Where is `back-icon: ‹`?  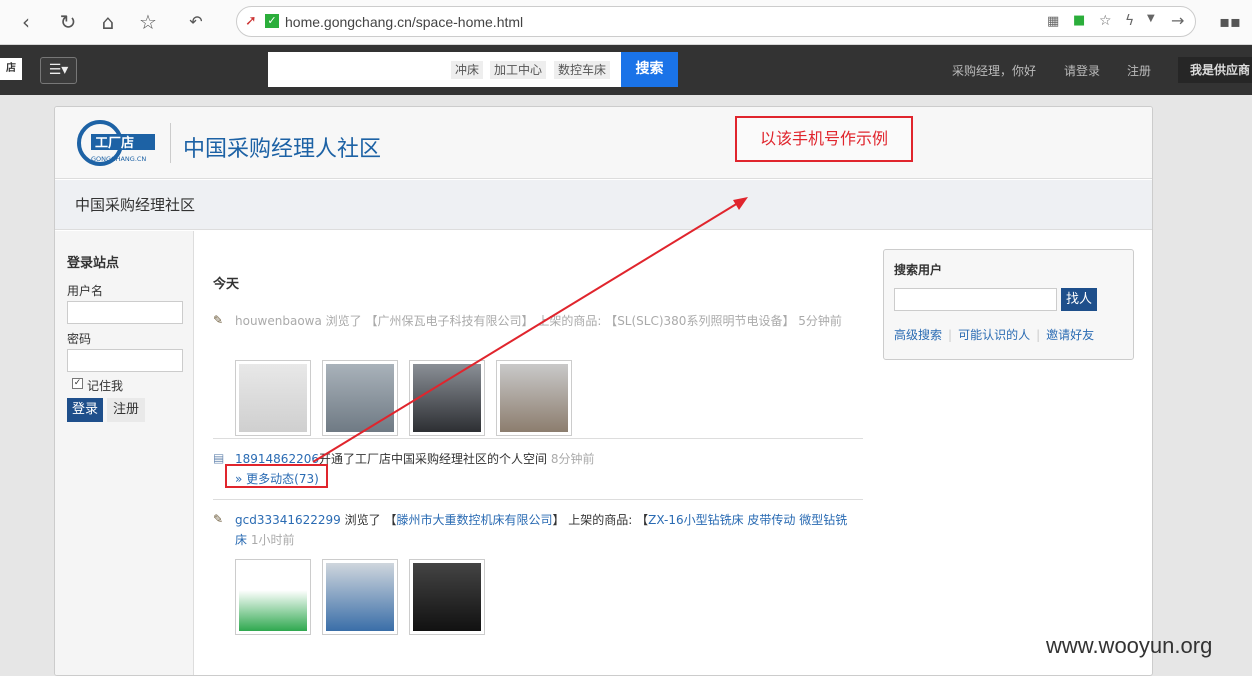 back-icon: ‹ is located at coordinates (26, 22).